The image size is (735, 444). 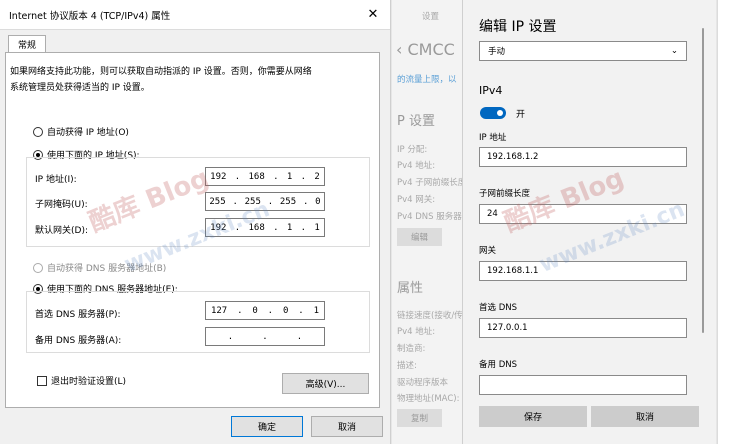 What do you see at coordinates (703, 180) in the screenshot?
I see `scrollbar` at bounding box center [703, 180].